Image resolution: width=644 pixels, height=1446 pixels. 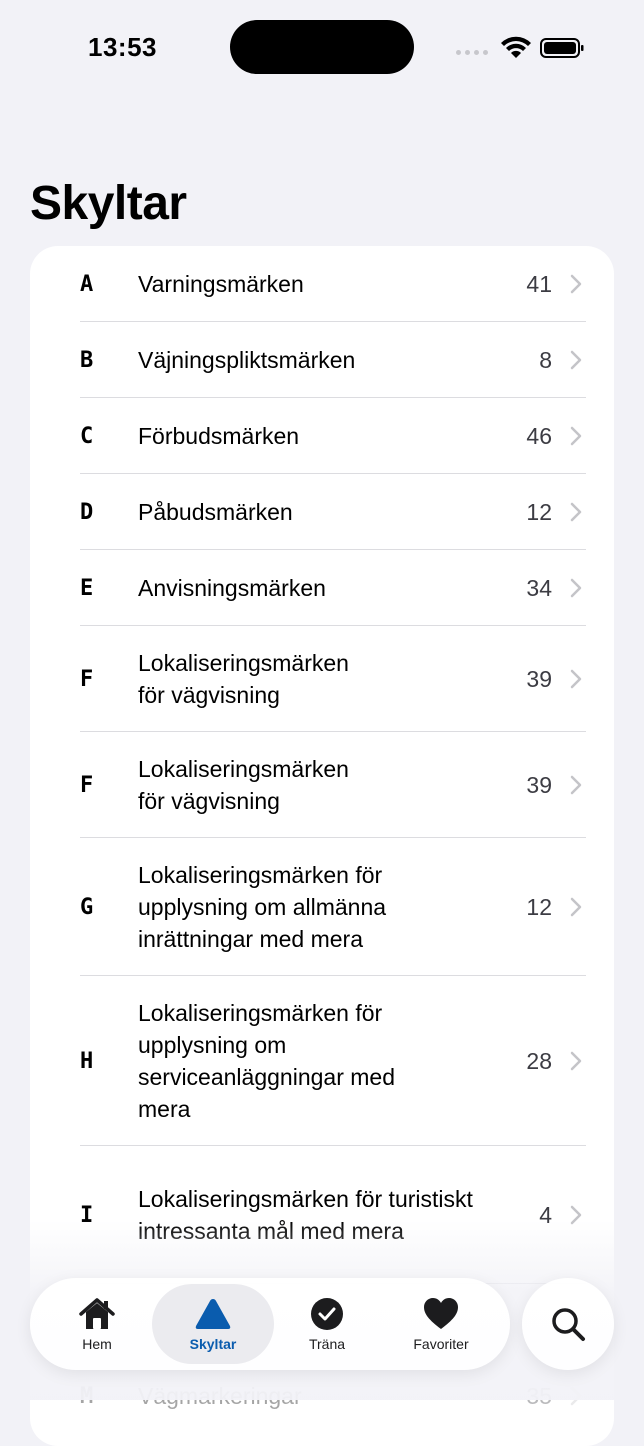 What do you see at coordinates (213, 1344) in the screenshot?
I see `tab-label: Skyltar` at bounding box center [213, 1344].